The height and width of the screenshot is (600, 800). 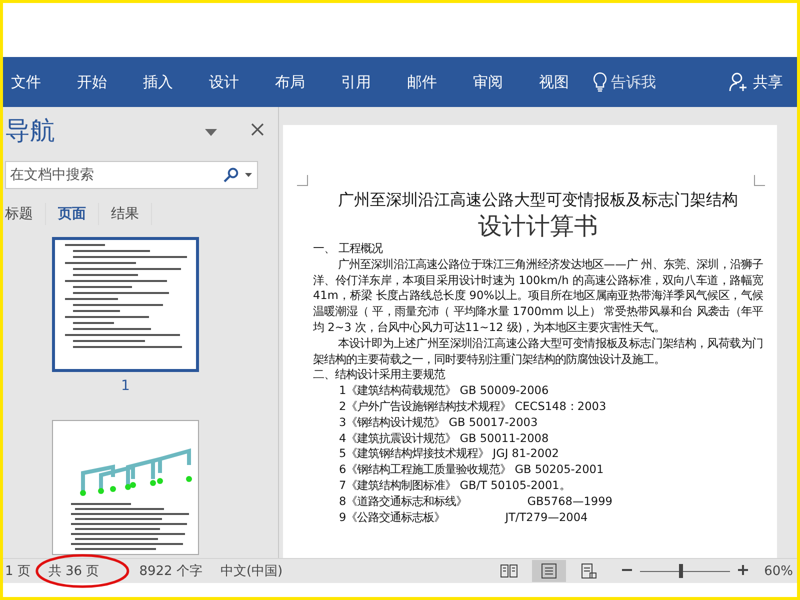 I want to click on person-add-icon, so click(x=739, y=82).